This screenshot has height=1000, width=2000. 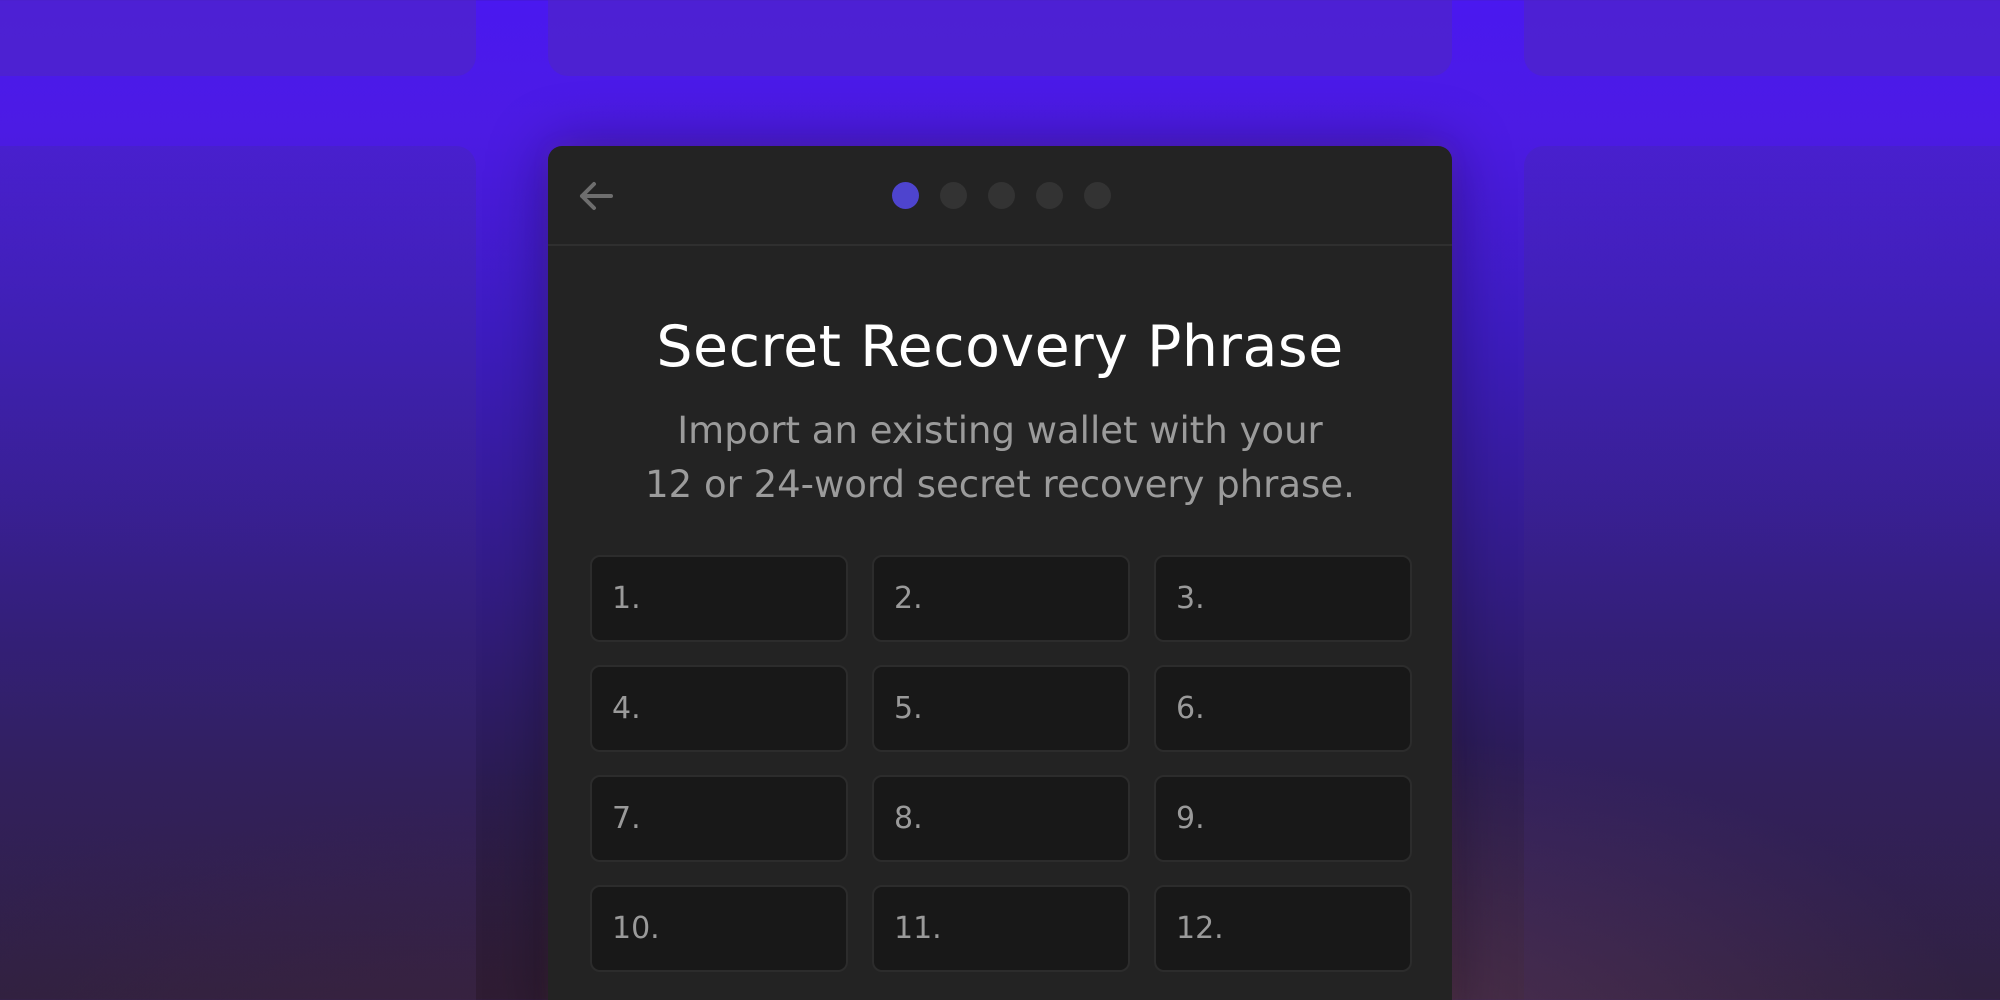 I want to click on subtitle-line-1: Import an existing wallet with your, so click(x=1000, y=430).